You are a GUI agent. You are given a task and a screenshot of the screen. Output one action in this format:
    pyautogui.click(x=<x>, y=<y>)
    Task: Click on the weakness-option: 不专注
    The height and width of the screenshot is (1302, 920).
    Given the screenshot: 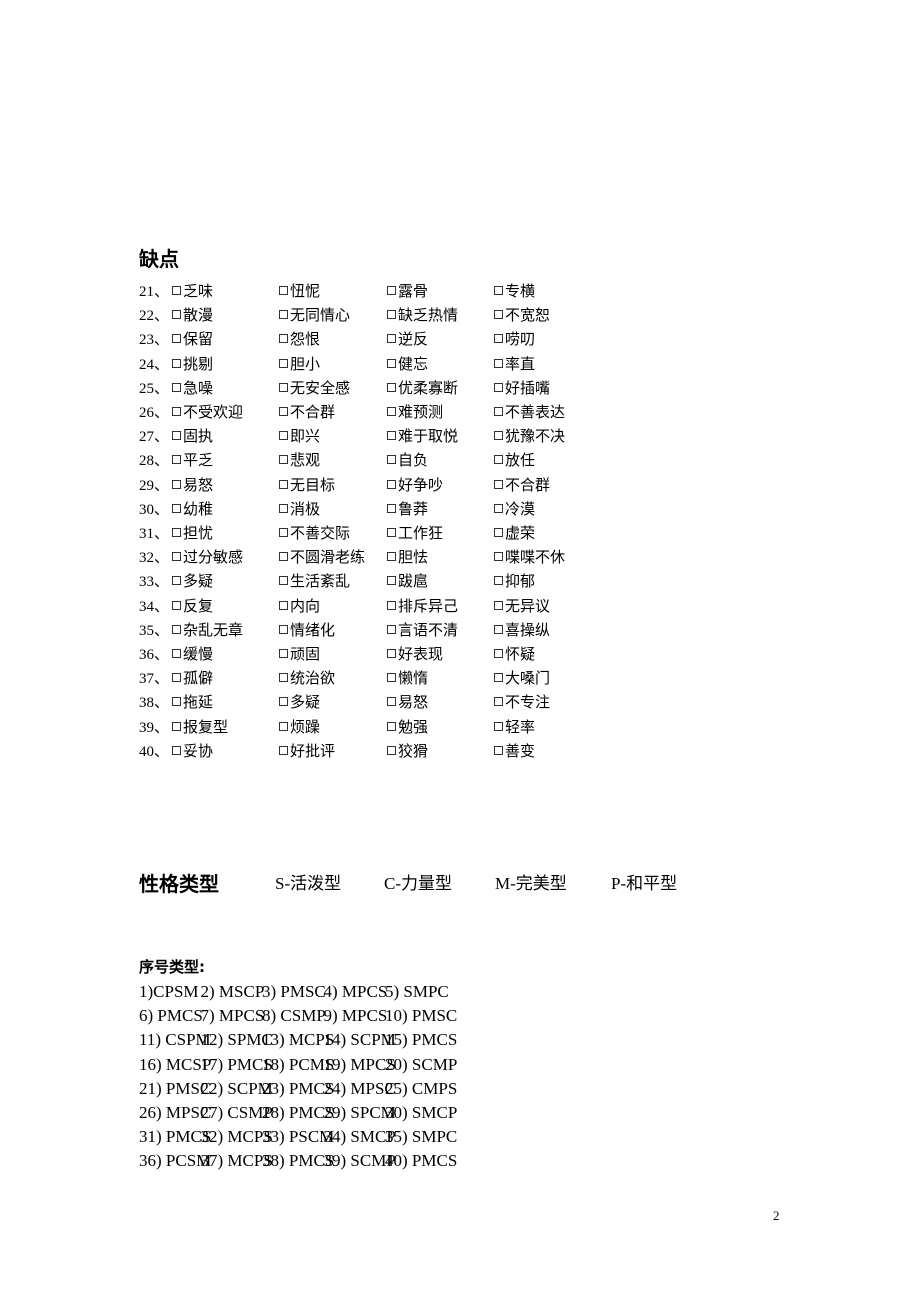 What is the action you would take?
    pyautogui.click(x=522, y=703)
    